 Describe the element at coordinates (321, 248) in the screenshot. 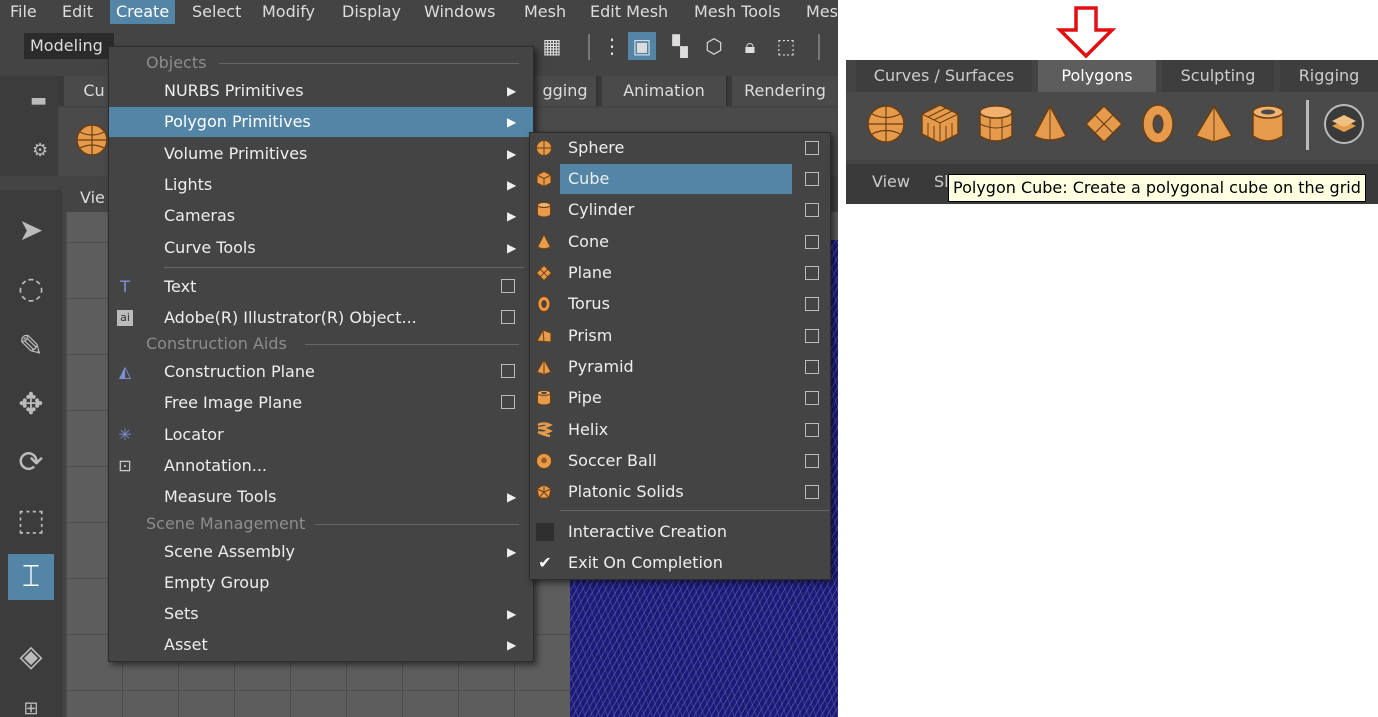

I see `menu-item-curve-tools: Curve Tools ▶` at that location.